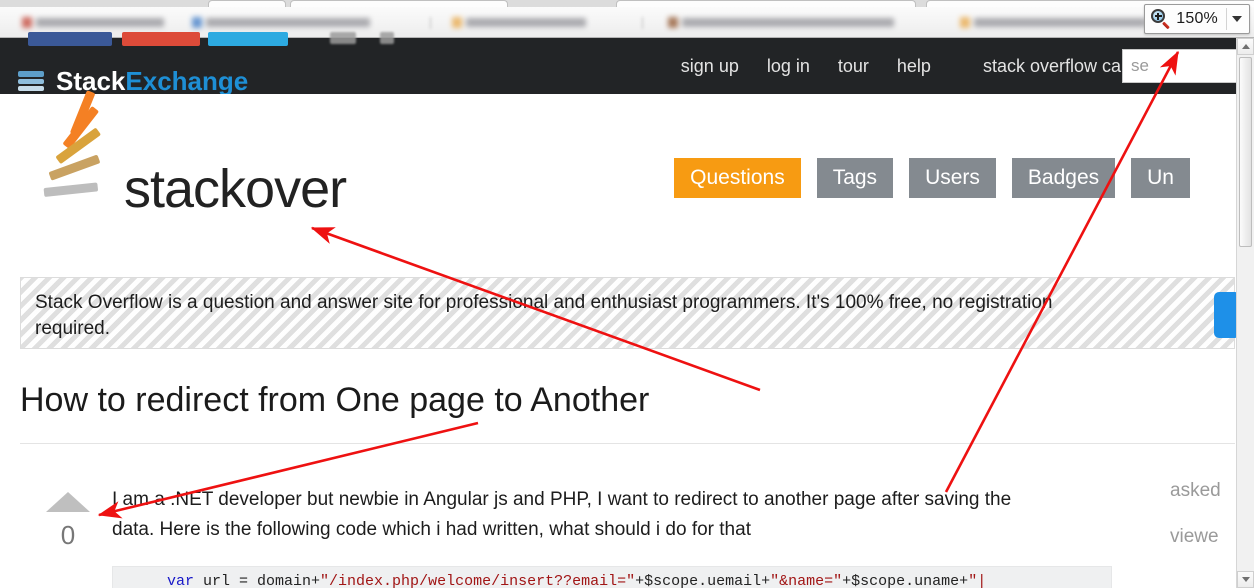 The image size is (1254, 588). I want to click on nav-link-log-in: log in, so click(788, 66).